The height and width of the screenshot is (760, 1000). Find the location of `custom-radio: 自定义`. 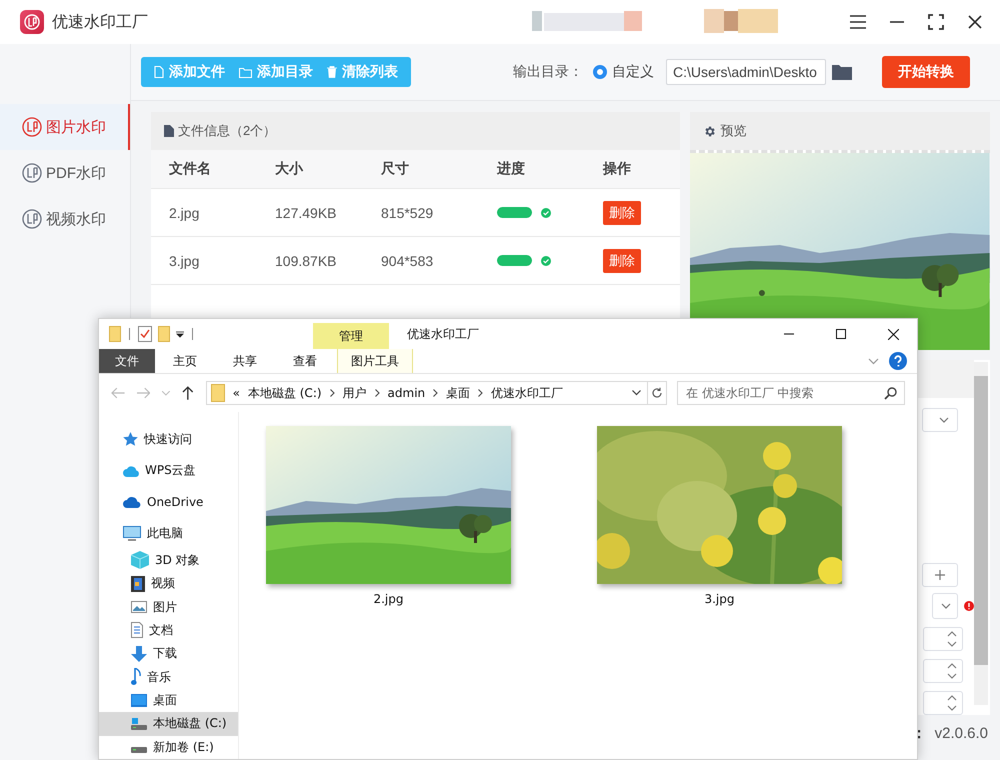

custom-radio: 自定义 is located at coordinates (623, 72).